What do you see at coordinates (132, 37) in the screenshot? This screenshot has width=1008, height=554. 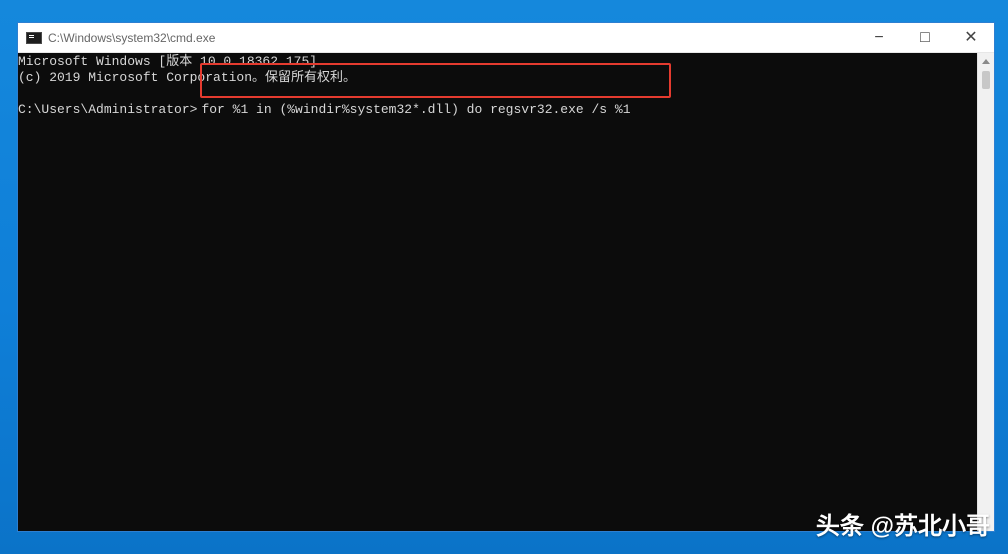 I see `window-title: C:\Windows\system32\cmd.exe` at bounding box center [132, 37].